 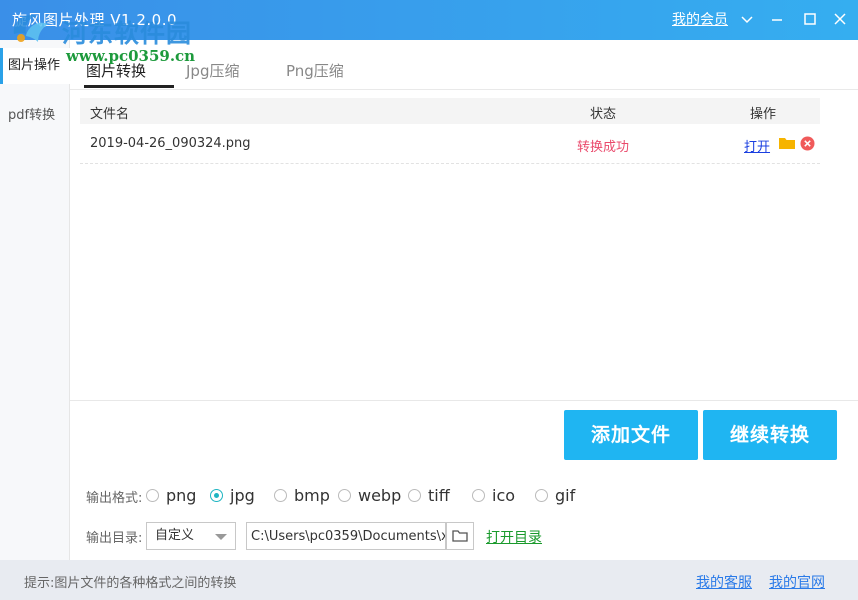 What do you see at coordinates (603, 114) in the screenshot?
I see `header-status: 状态` at bounding box center [603, 114].